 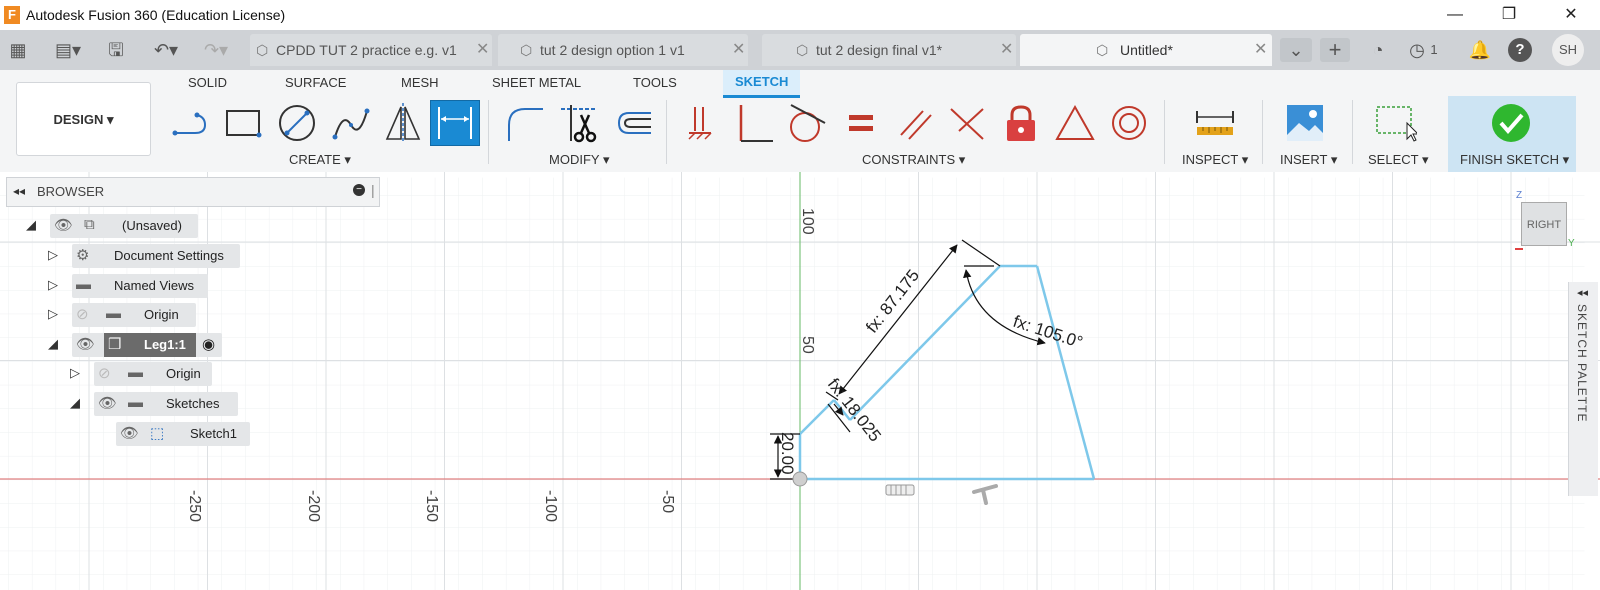 I want to click on save-icon: 🖫, so click(x=116, y=50).